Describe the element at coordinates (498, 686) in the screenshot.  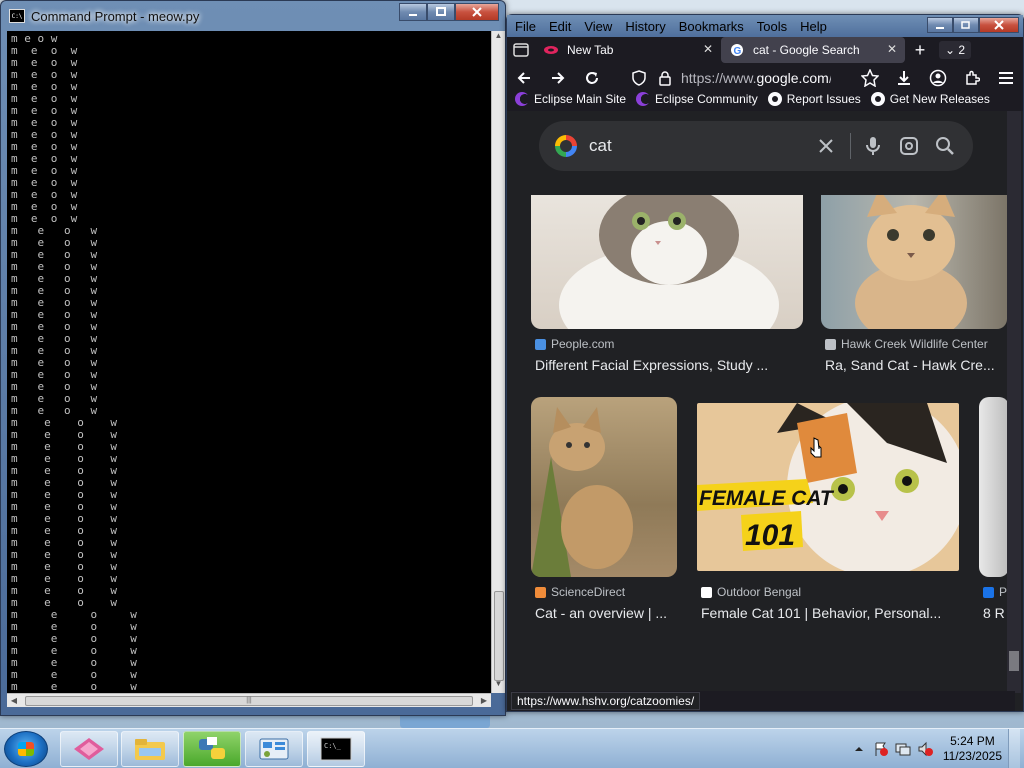
I see `scroll-down-icon: ▼` at that location.